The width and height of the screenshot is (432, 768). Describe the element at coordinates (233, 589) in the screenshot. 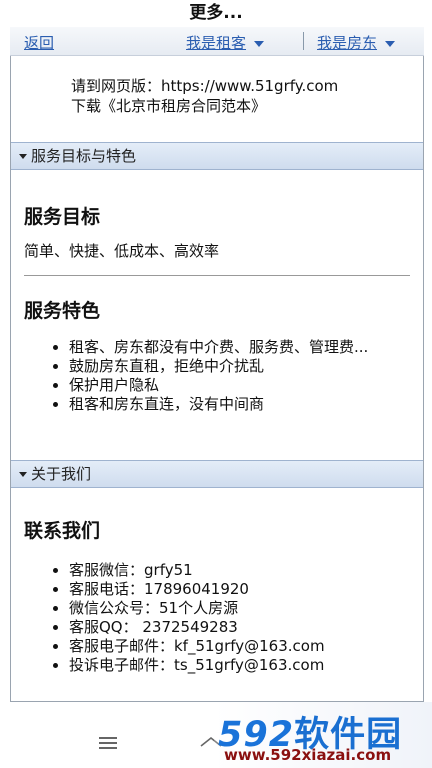

I see `list-item: 客服电话：17896041920` at that location.